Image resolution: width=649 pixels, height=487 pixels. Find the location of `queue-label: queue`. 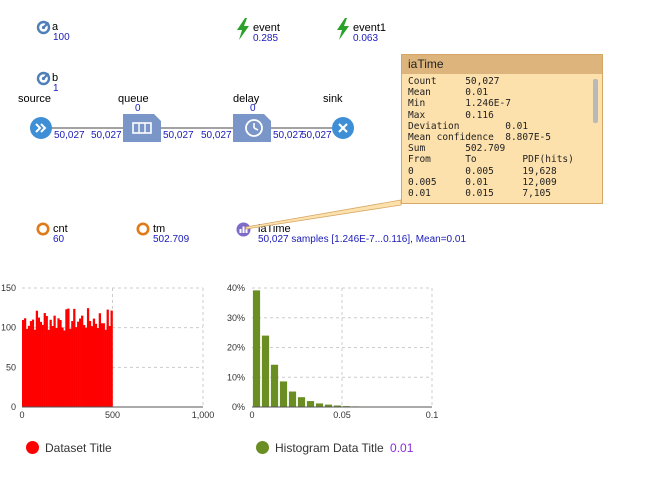

queue-label: queue is located at coordinates (133, 99).